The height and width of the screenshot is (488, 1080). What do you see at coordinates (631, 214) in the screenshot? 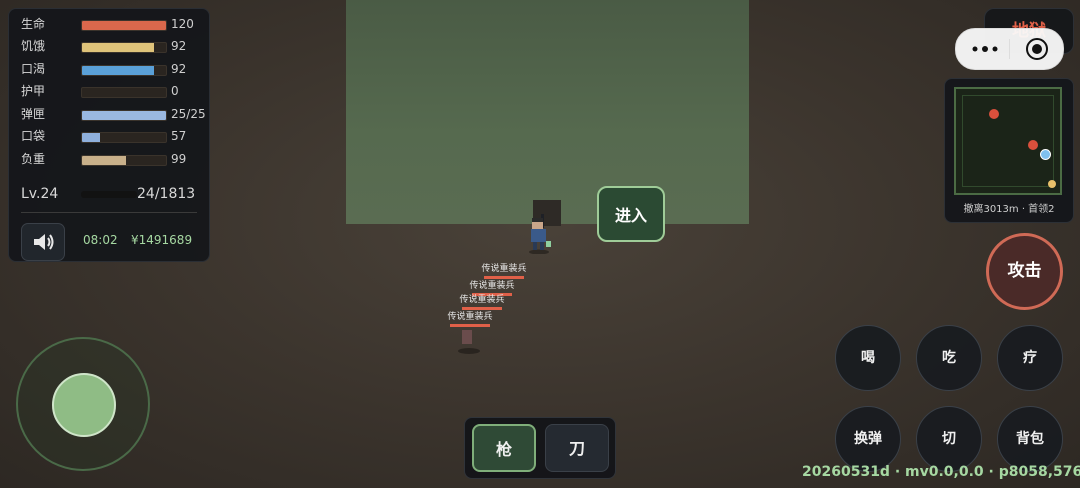
I see `enter-button: 进入` at bounding box center [631, 214].